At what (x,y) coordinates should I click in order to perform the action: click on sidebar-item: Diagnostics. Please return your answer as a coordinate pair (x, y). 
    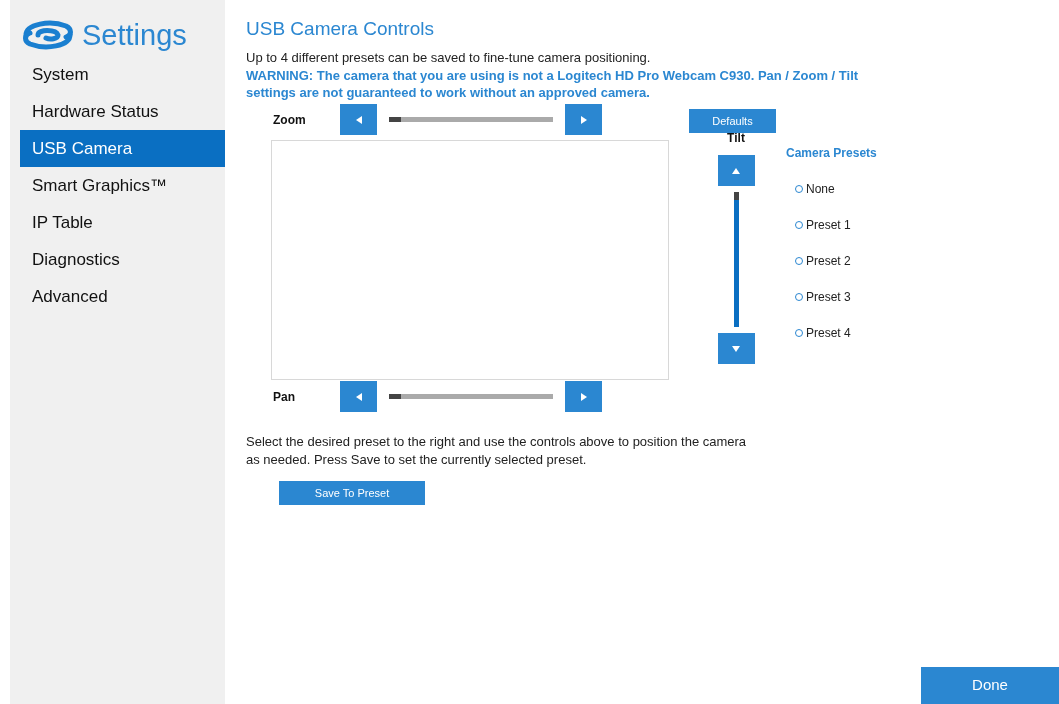
    Looking at the image, I should click on (122, 259).